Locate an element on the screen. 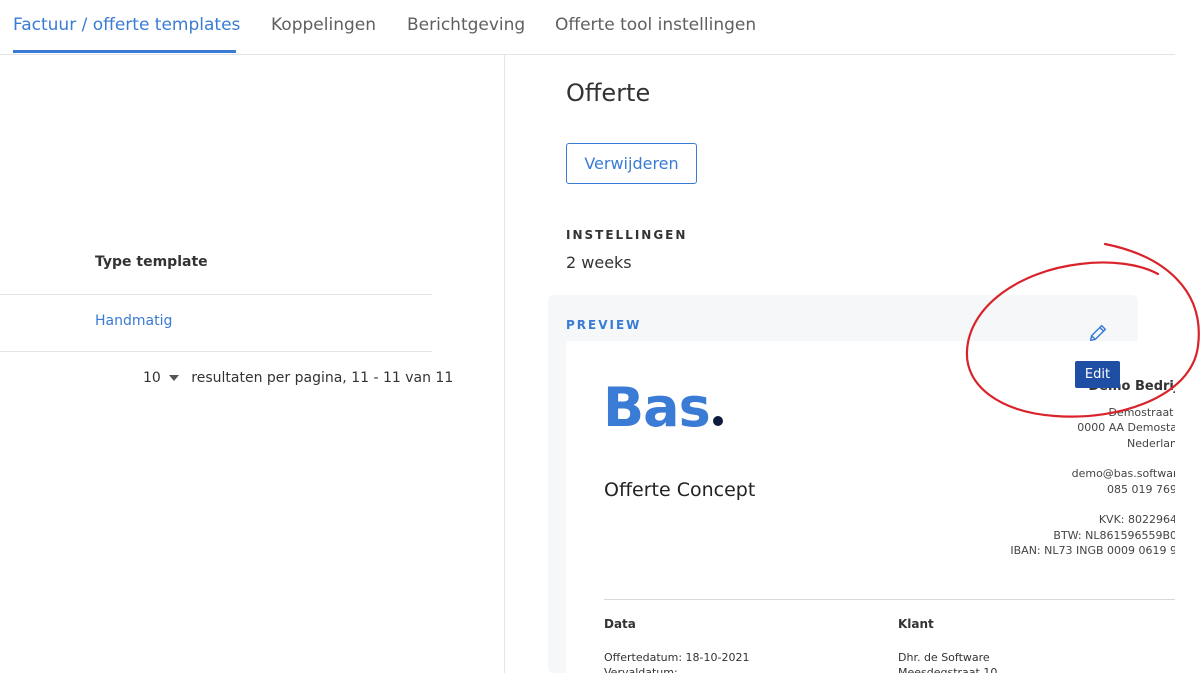 This screenshot has height=673, width=1200. active-tab-indicator is located at coordinates (124, 51).